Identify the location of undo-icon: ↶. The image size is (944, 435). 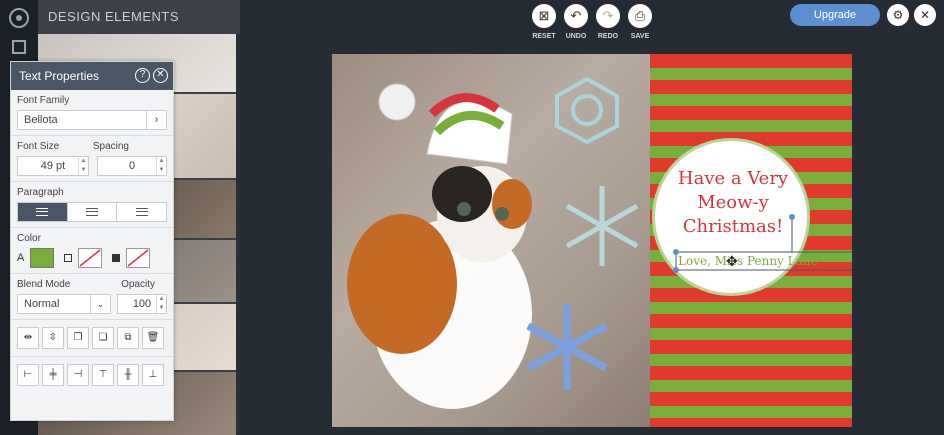
(576, 16).